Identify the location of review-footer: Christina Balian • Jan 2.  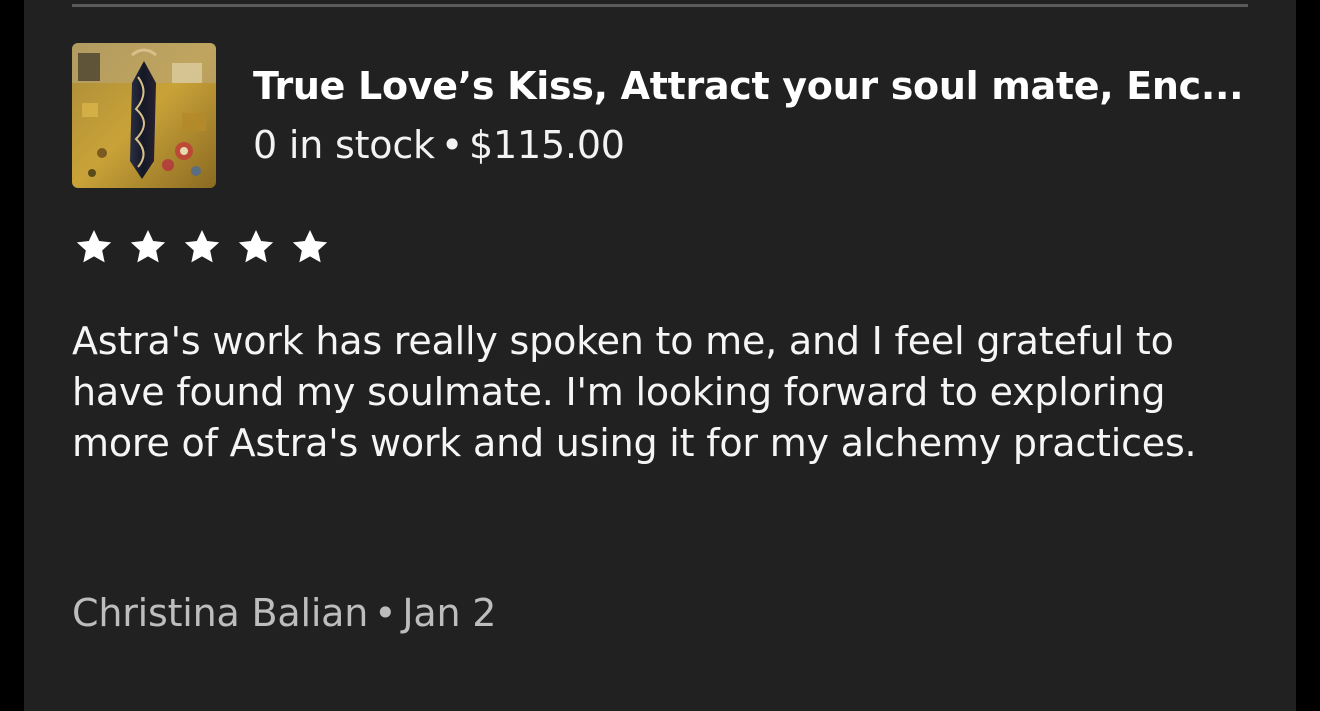
(284, 613).